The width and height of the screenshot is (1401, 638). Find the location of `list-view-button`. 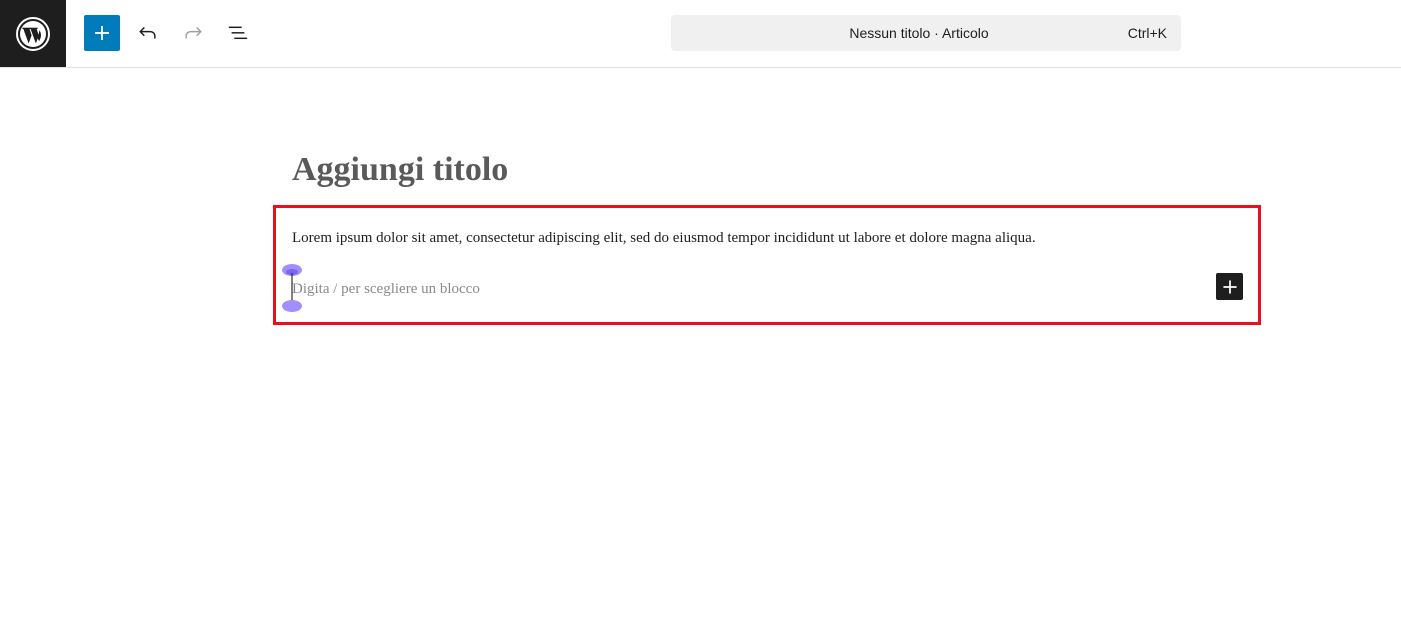

list-view-button is located at coordinates (238, 33).